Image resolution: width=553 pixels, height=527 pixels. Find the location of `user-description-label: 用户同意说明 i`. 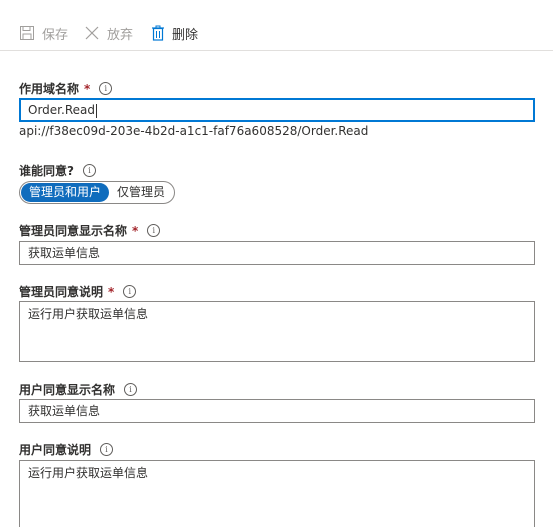

user-description-label: 用户同意说明 i is located at coordinates (66, 449).